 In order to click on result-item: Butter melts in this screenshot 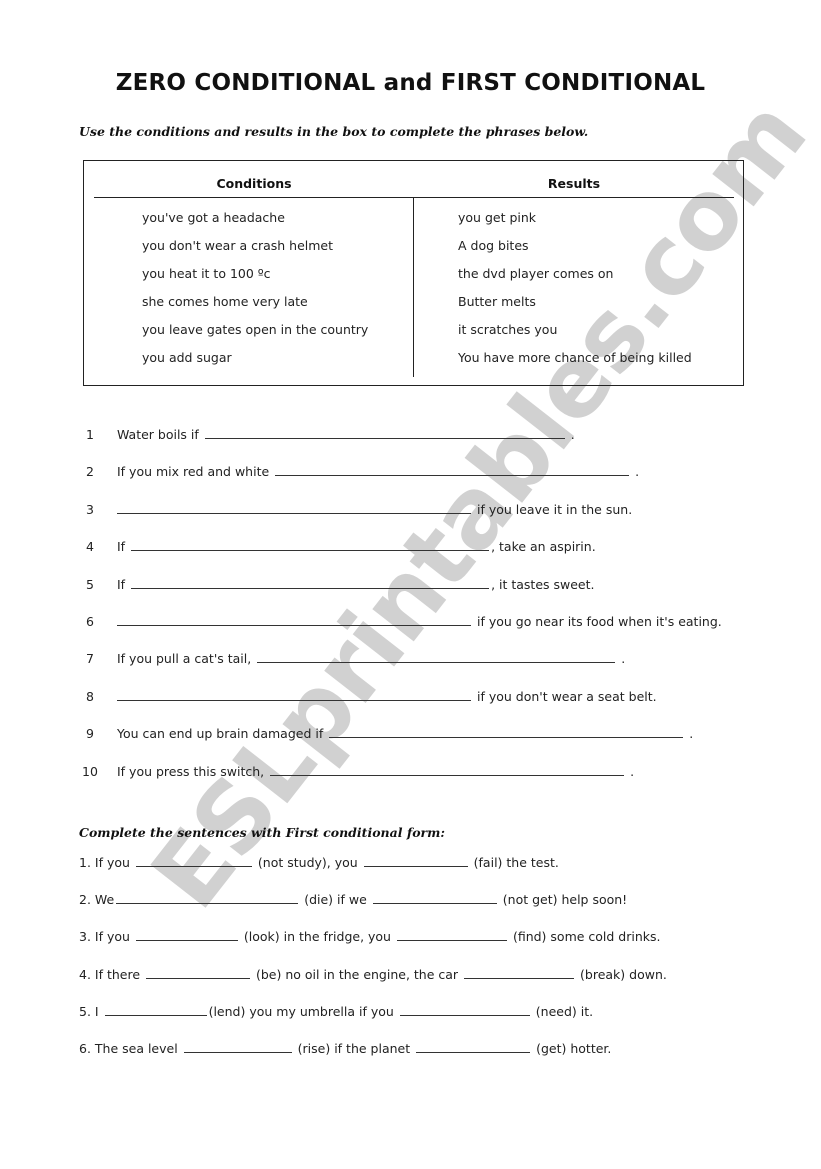, I will do `click(497, 301)`.